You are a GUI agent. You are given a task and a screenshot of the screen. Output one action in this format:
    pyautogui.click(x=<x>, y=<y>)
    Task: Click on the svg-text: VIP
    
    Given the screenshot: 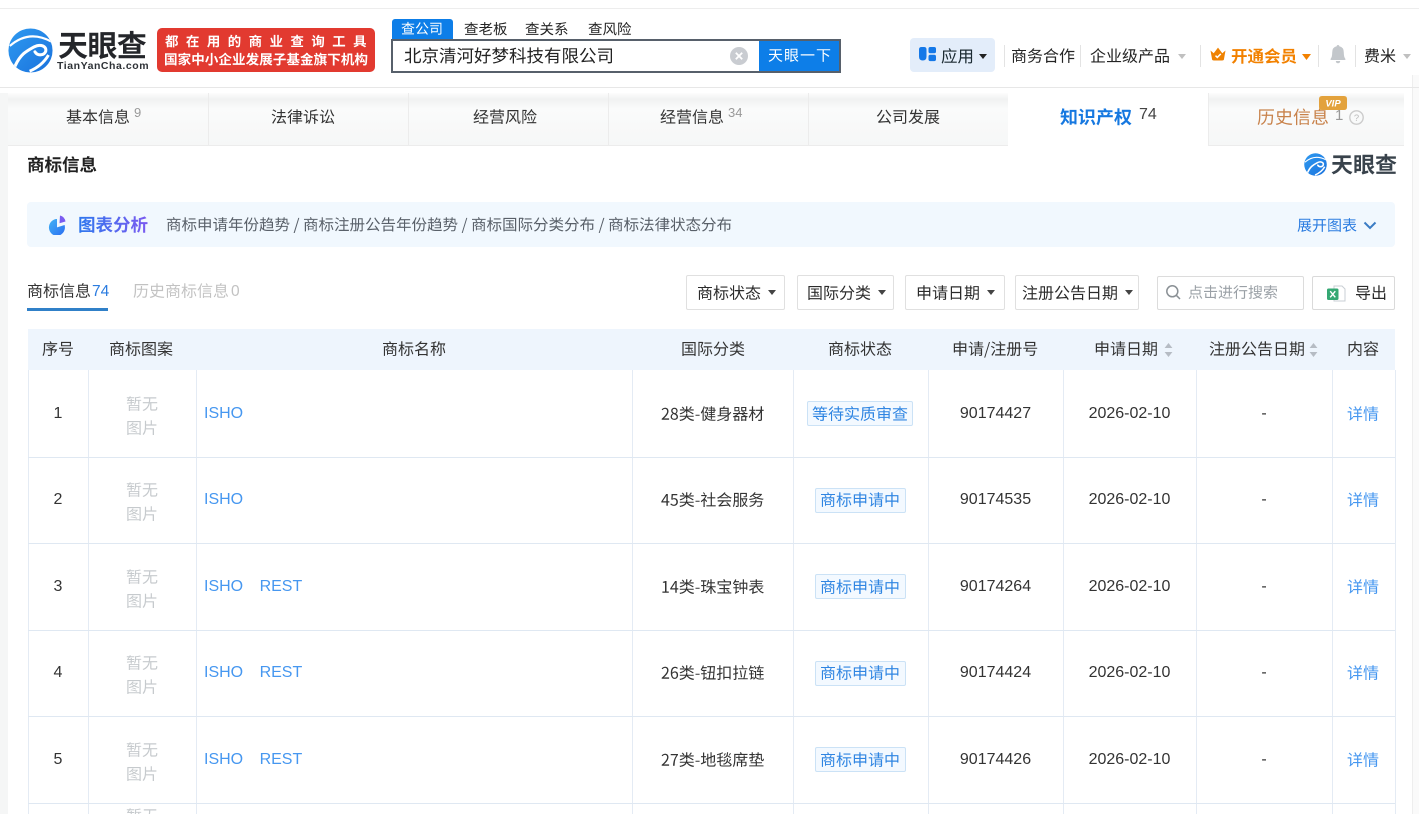 What is the action you would take?
    pyautogui.click(x=1333, y=104)
    